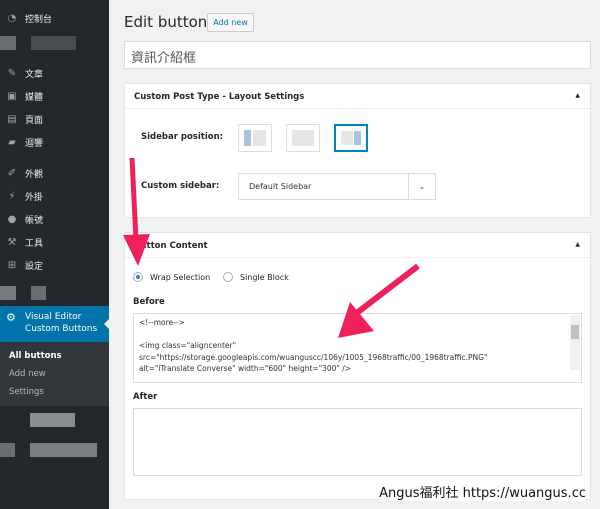  Describe the element at coordinates (388, 289) in the screenshot. I see `arrow-diagonal` at that location.